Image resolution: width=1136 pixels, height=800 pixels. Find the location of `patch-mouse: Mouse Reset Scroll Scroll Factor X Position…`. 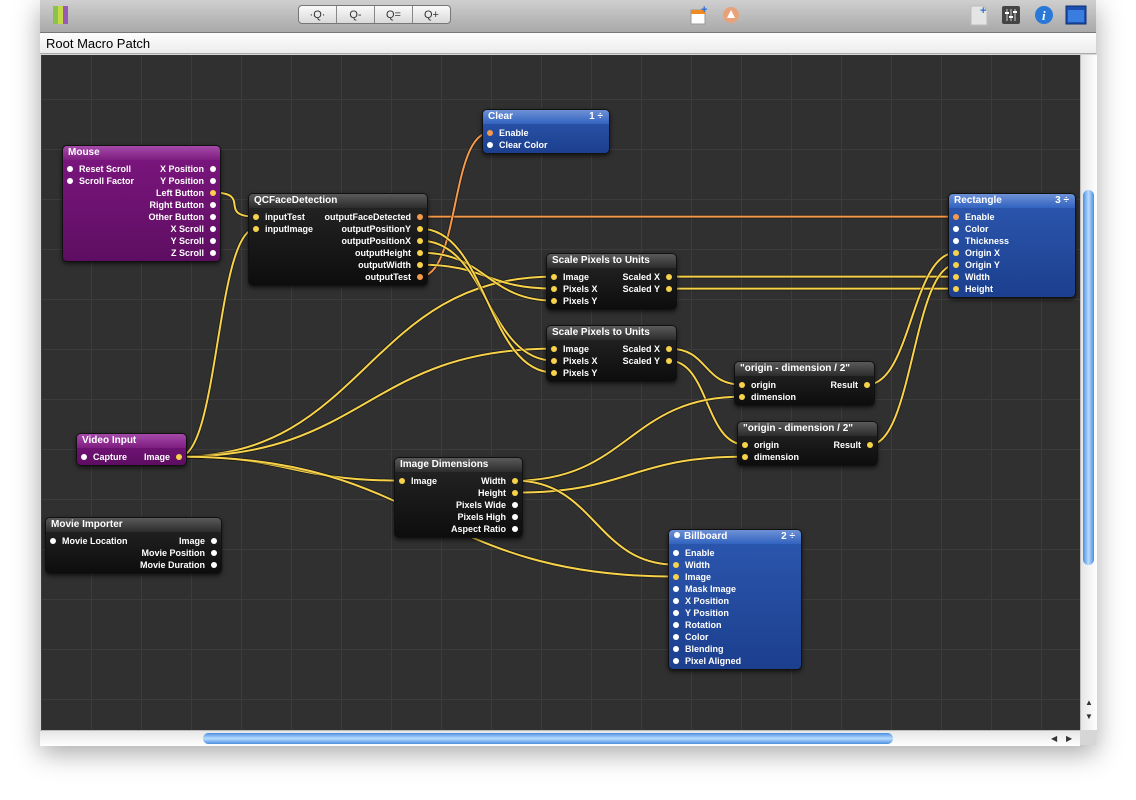

patch-mouse: Mouse Reset Scroll Scroll Factor X Position… is located at coordinates (141, 203).